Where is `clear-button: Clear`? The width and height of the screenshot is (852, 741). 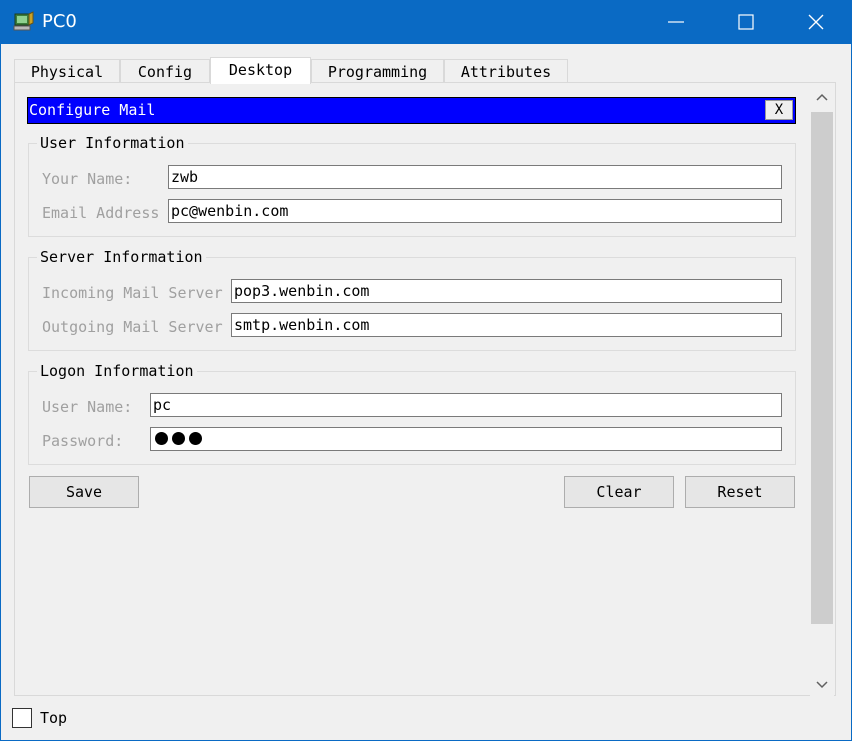 clear-button: Clear is located at coordinates (619, 492).